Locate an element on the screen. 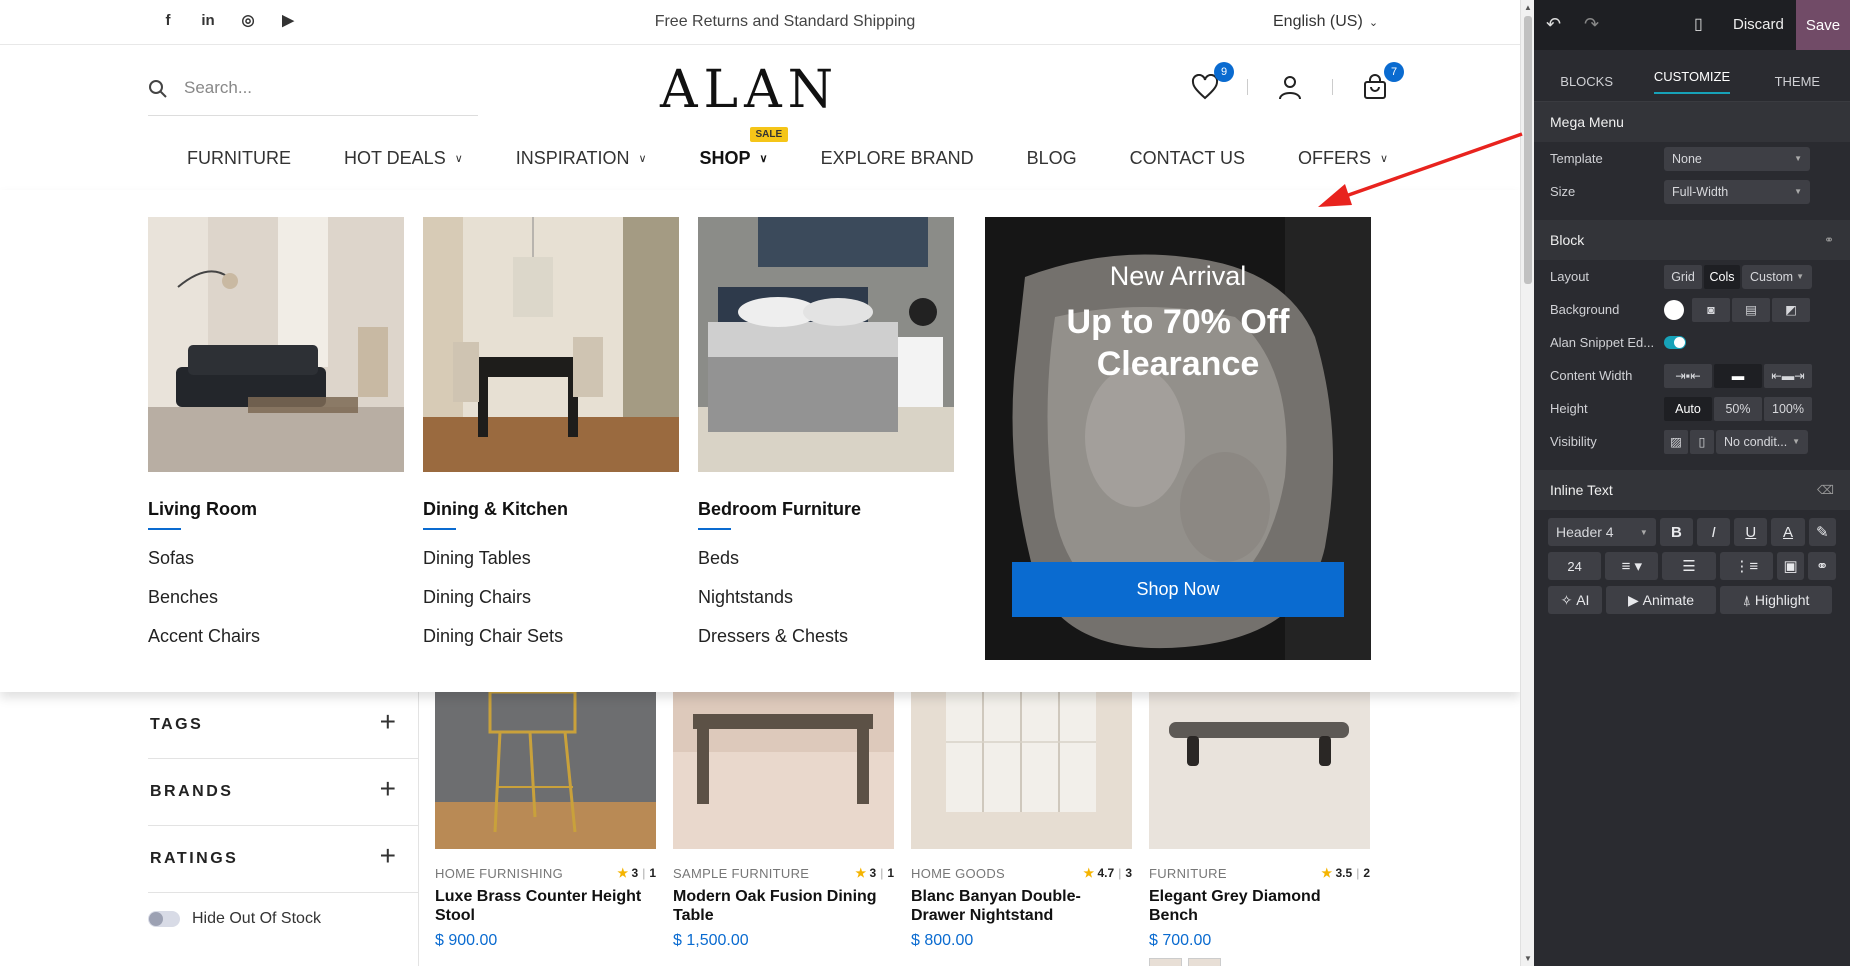 This screenshot has width=1850, height=966. site-logo: ALAN is located at coordinates (749, 90).